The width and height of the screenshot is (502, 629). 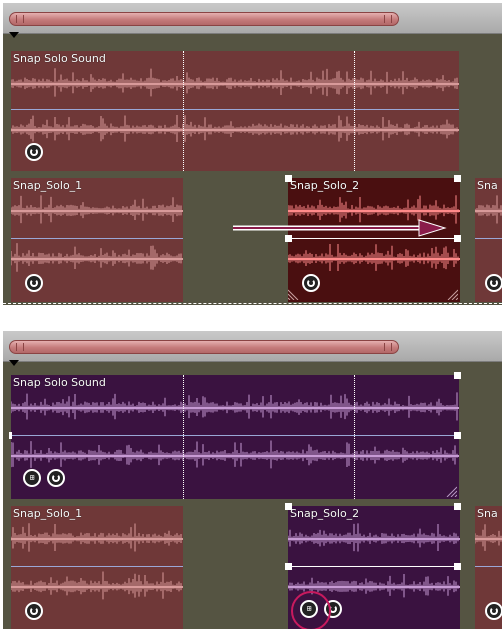 I want to click on move-arrow-icon, so click(x=340, y=228).